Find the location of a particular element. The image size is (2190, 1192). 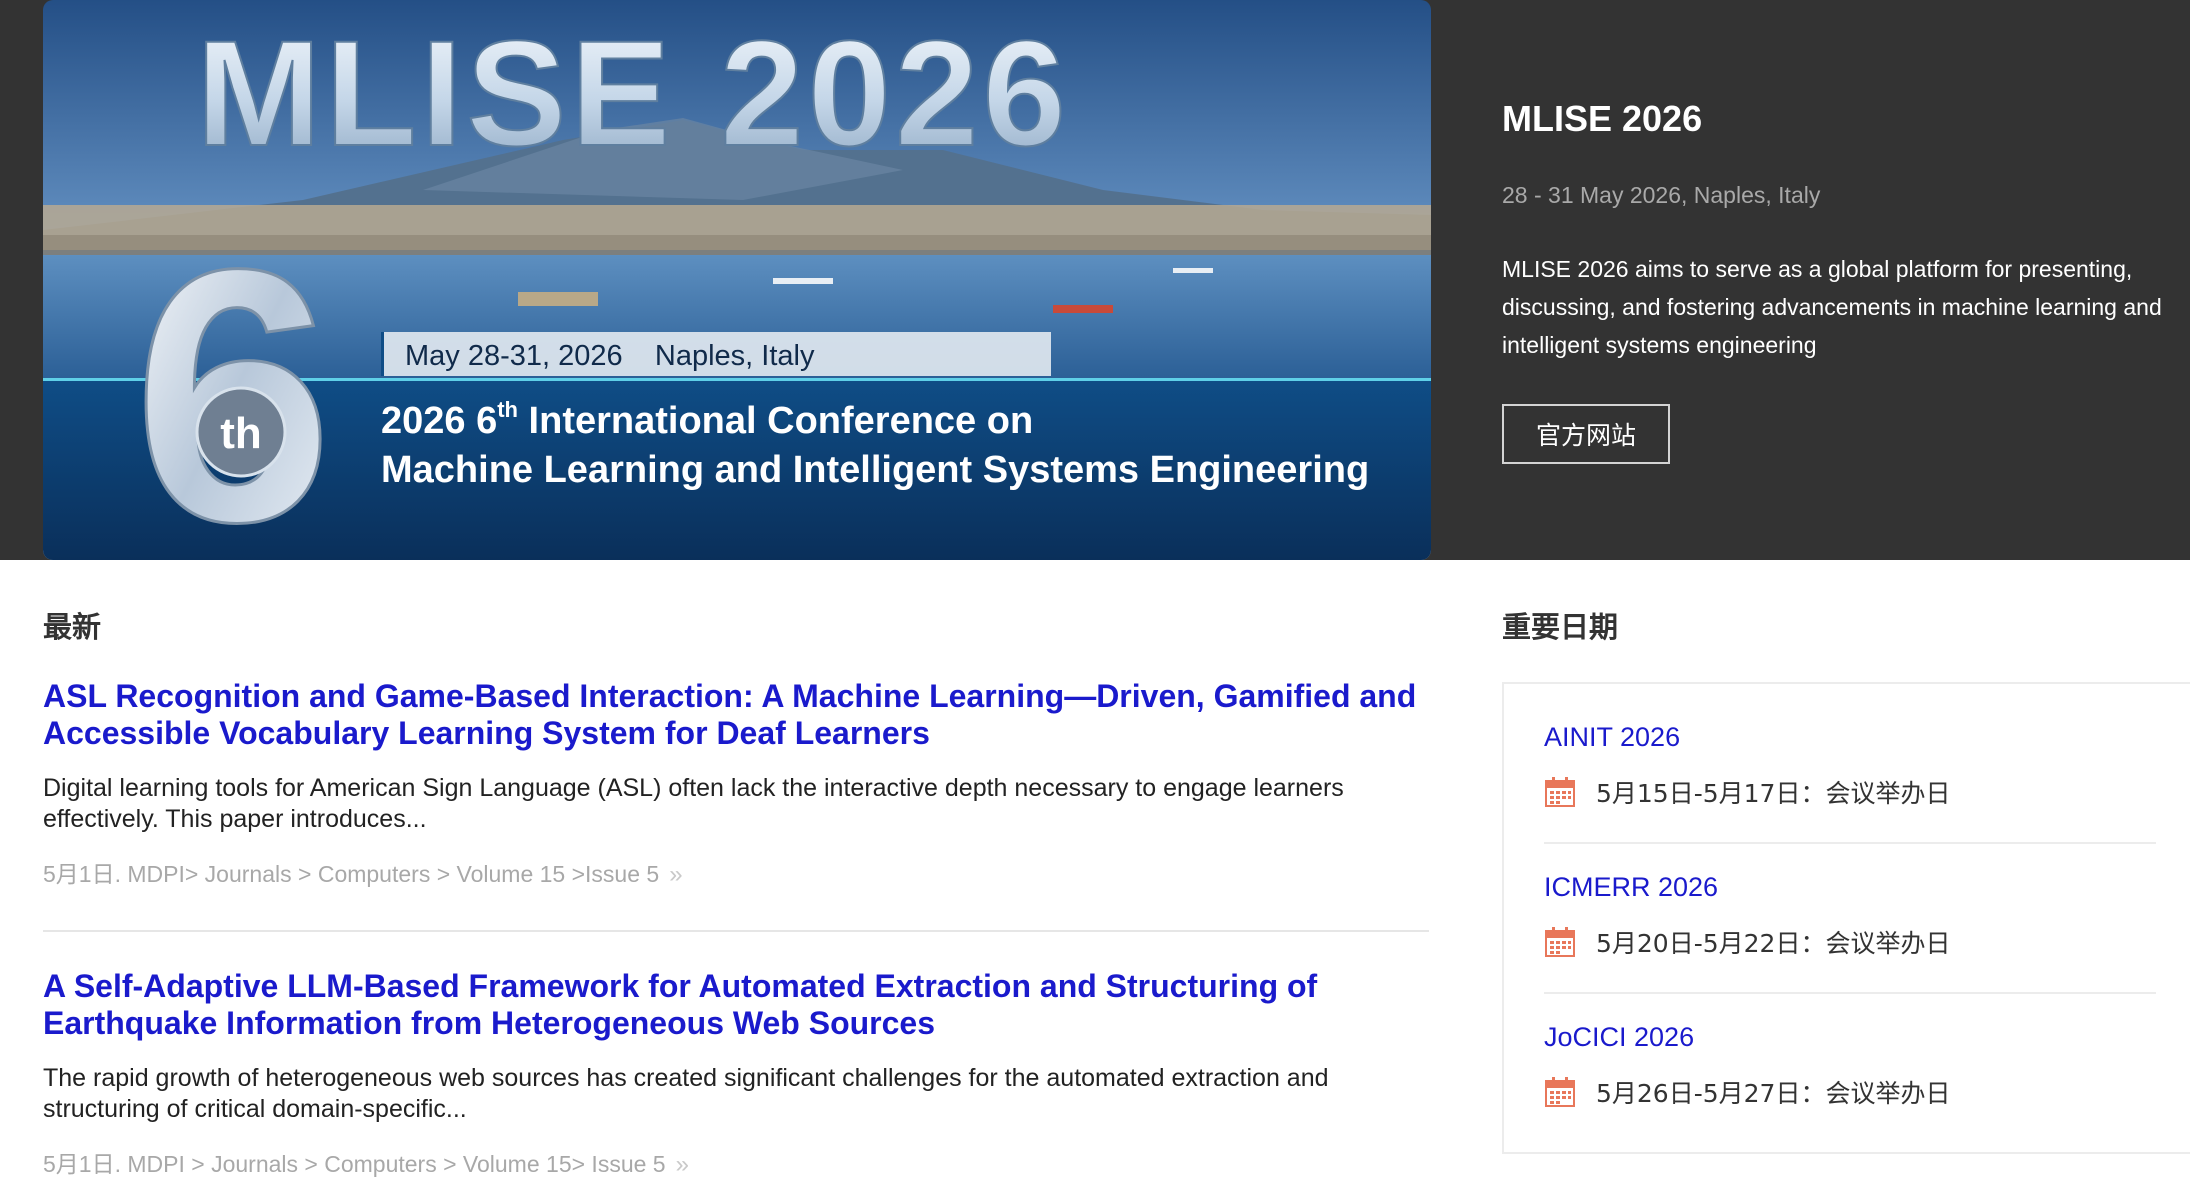

date-list-item: AINIT 2026 5月15日-5月17日：会议举办日 is located at coordinates (1844, 765).